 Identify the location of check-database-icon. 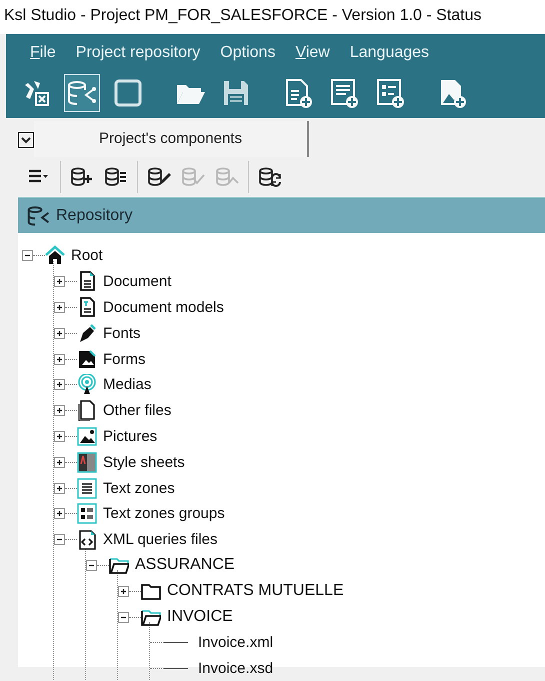
(193, 177).